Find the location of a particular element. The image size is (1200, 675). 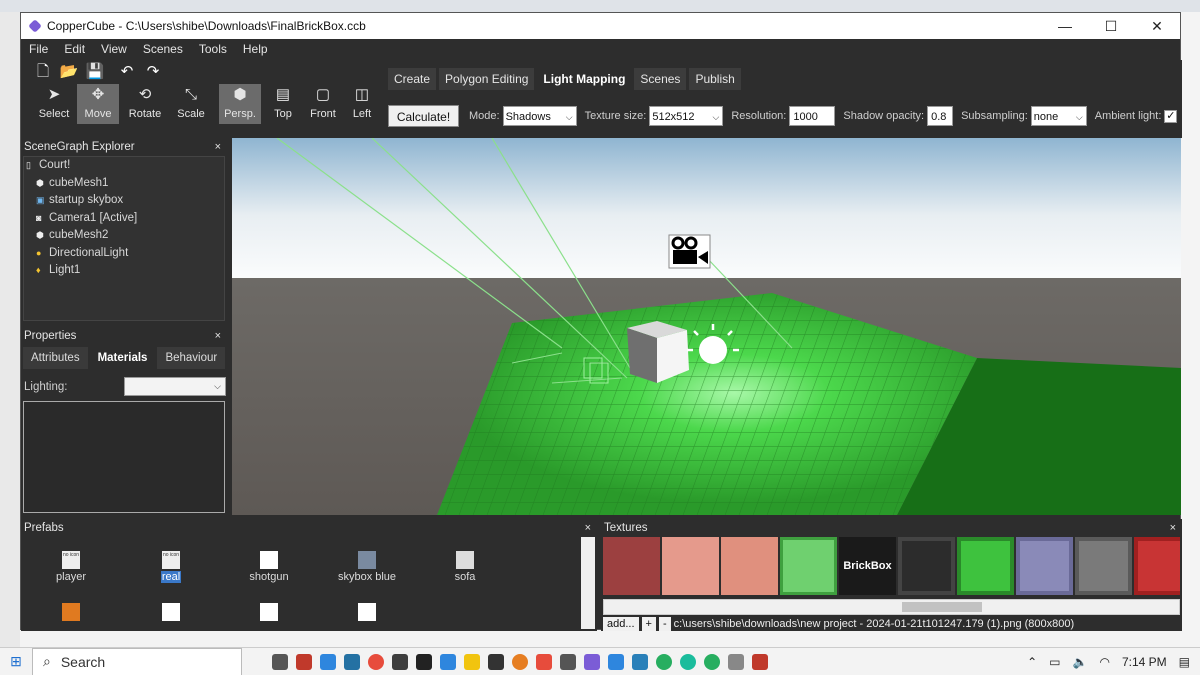

notifications-icon: ▤ is located at coordinates (1184, 662).